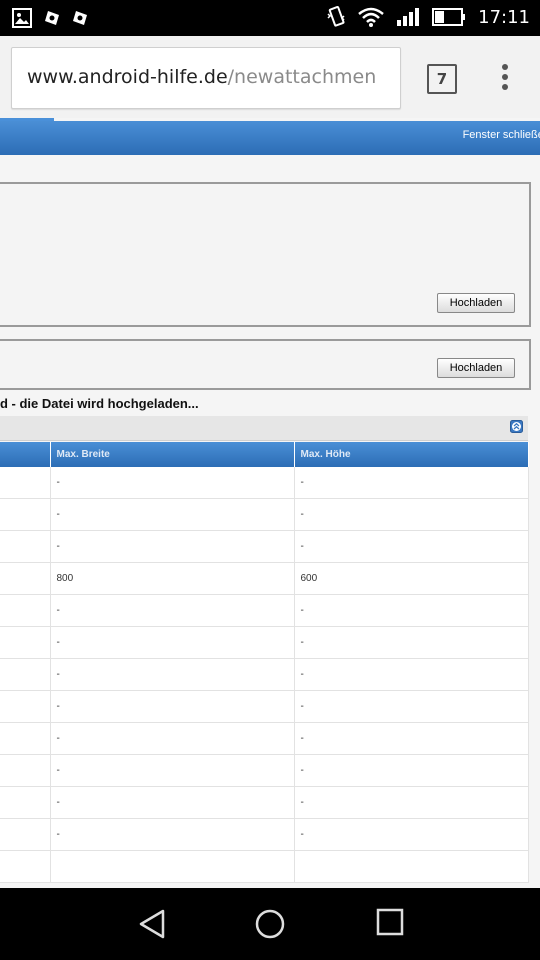 The width and height of the screenshot is (540, 960). I want to click on tab-switcher-button: 7, so click(442, 79).